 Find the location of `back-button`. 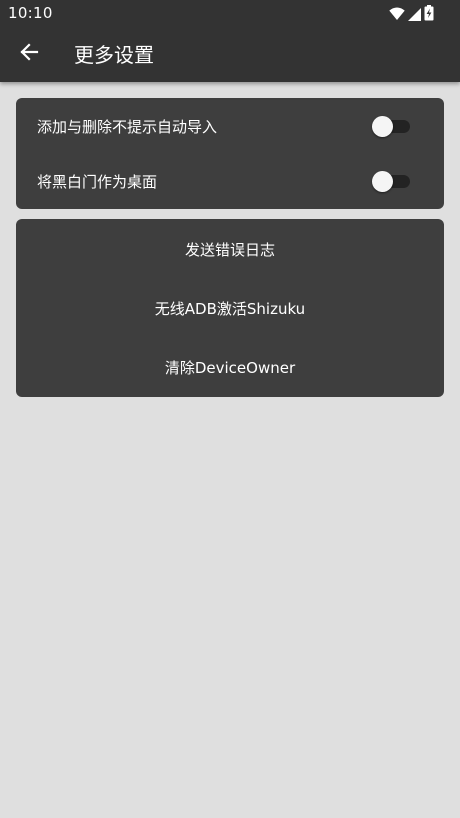

back-button is located at coordinates (29, 54).